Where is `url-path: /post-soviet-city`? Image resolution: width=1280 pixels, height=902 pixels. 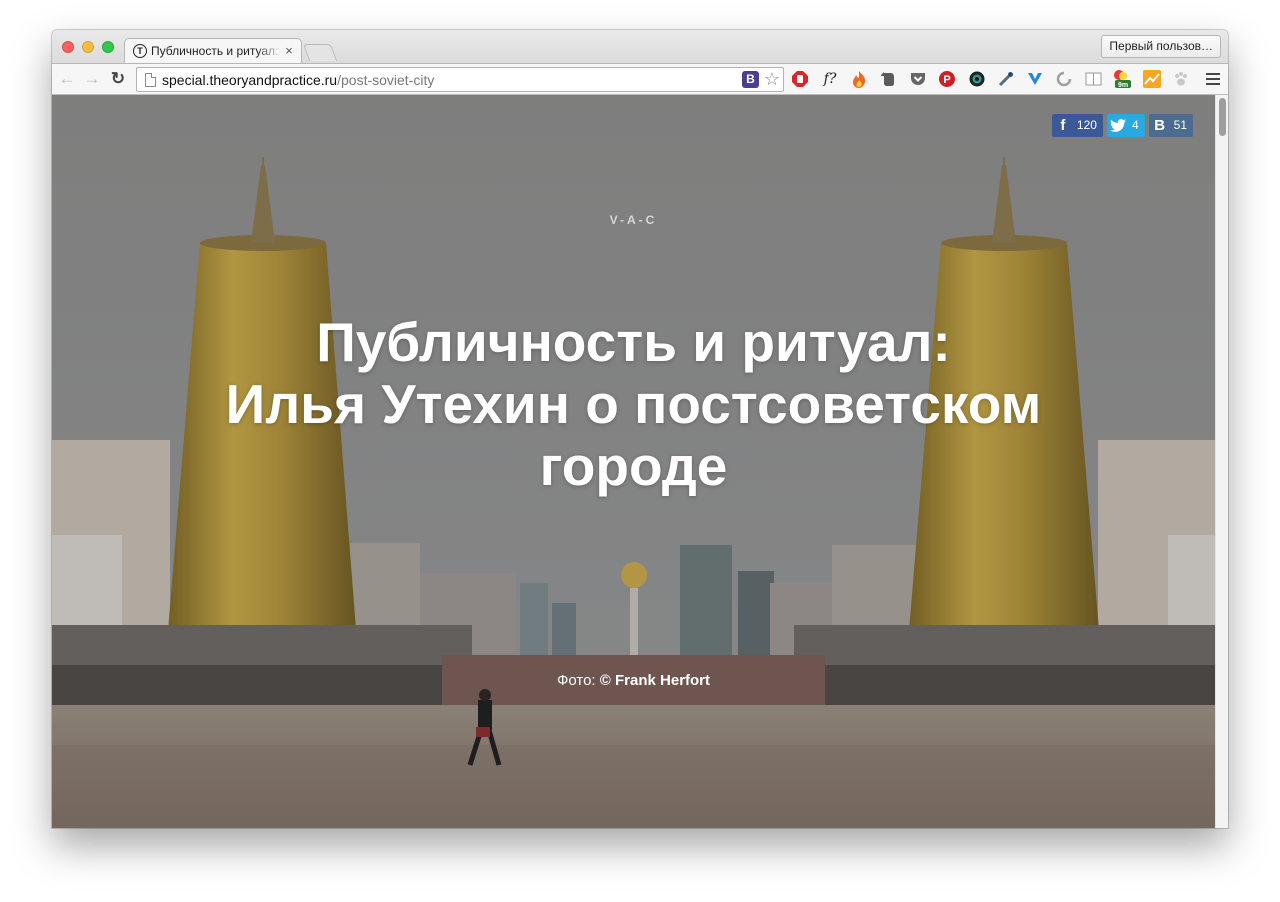
url-path: /post-soviet-city is located at coordinates (386, 80).